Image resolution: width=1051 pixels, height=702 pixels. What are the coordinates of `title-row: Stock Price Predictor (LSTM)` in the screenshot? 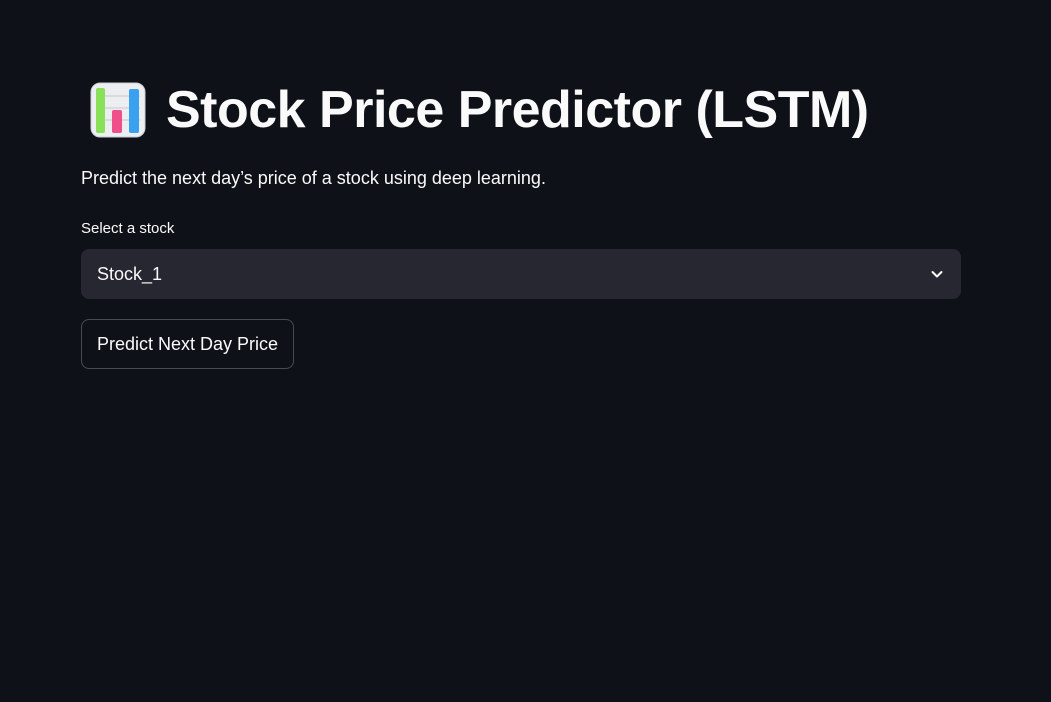 It's located at (521, 110).